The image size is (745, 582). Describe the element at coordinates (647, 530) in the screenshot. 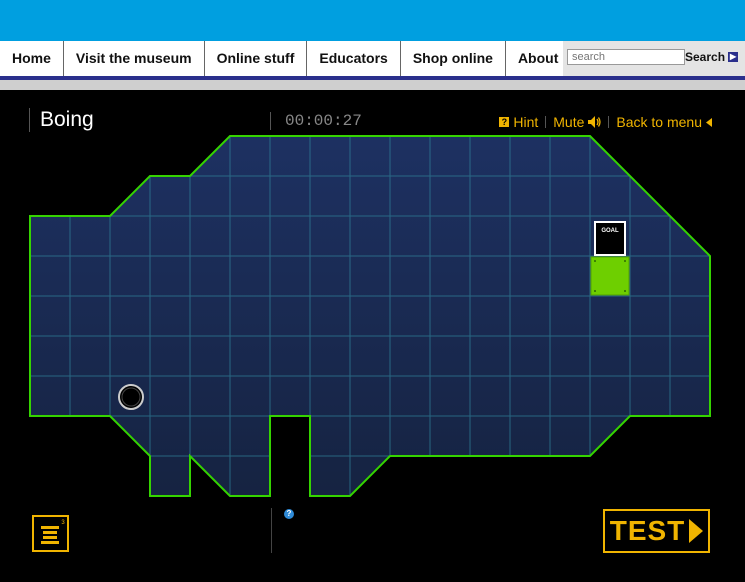

I see `test-button-label: TEST` at that location.